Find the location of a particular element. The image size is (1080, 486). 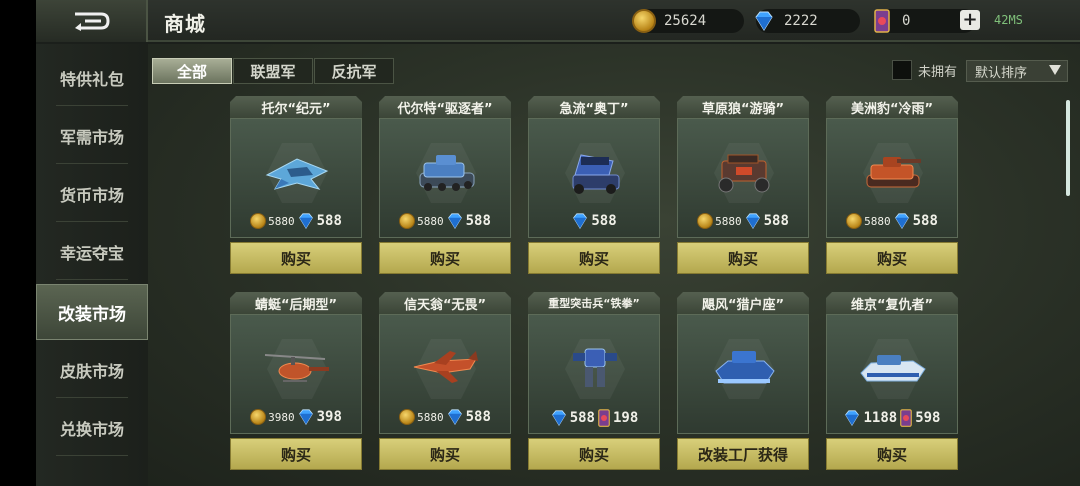

page-title: 商城 is located at coordinates (185, 24).